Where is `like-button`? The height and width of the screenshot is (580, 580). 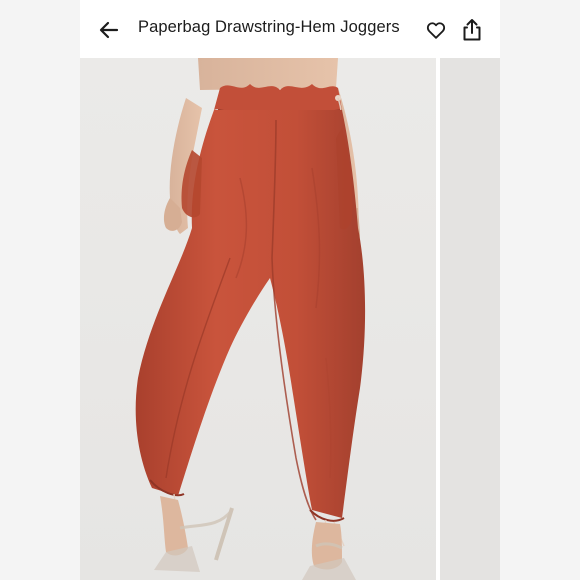
like-button is located at coordinates (436, 30).